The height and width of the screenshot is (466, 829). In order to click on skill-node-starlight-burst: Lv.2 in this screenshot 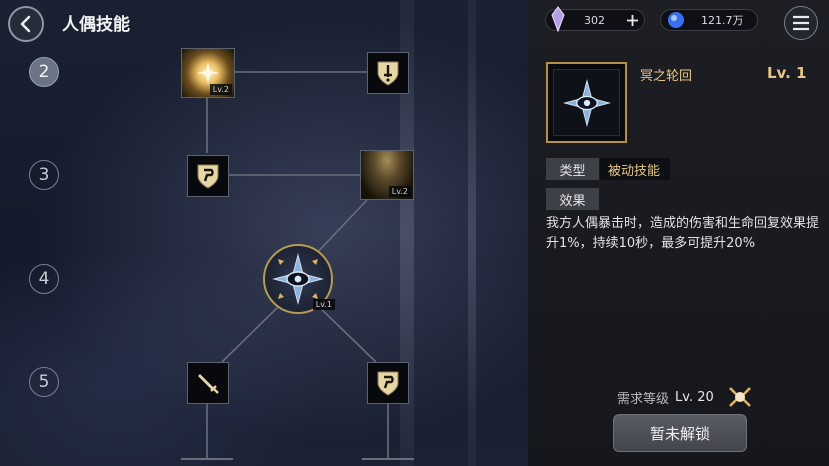, I will do `click(208, 73)`.